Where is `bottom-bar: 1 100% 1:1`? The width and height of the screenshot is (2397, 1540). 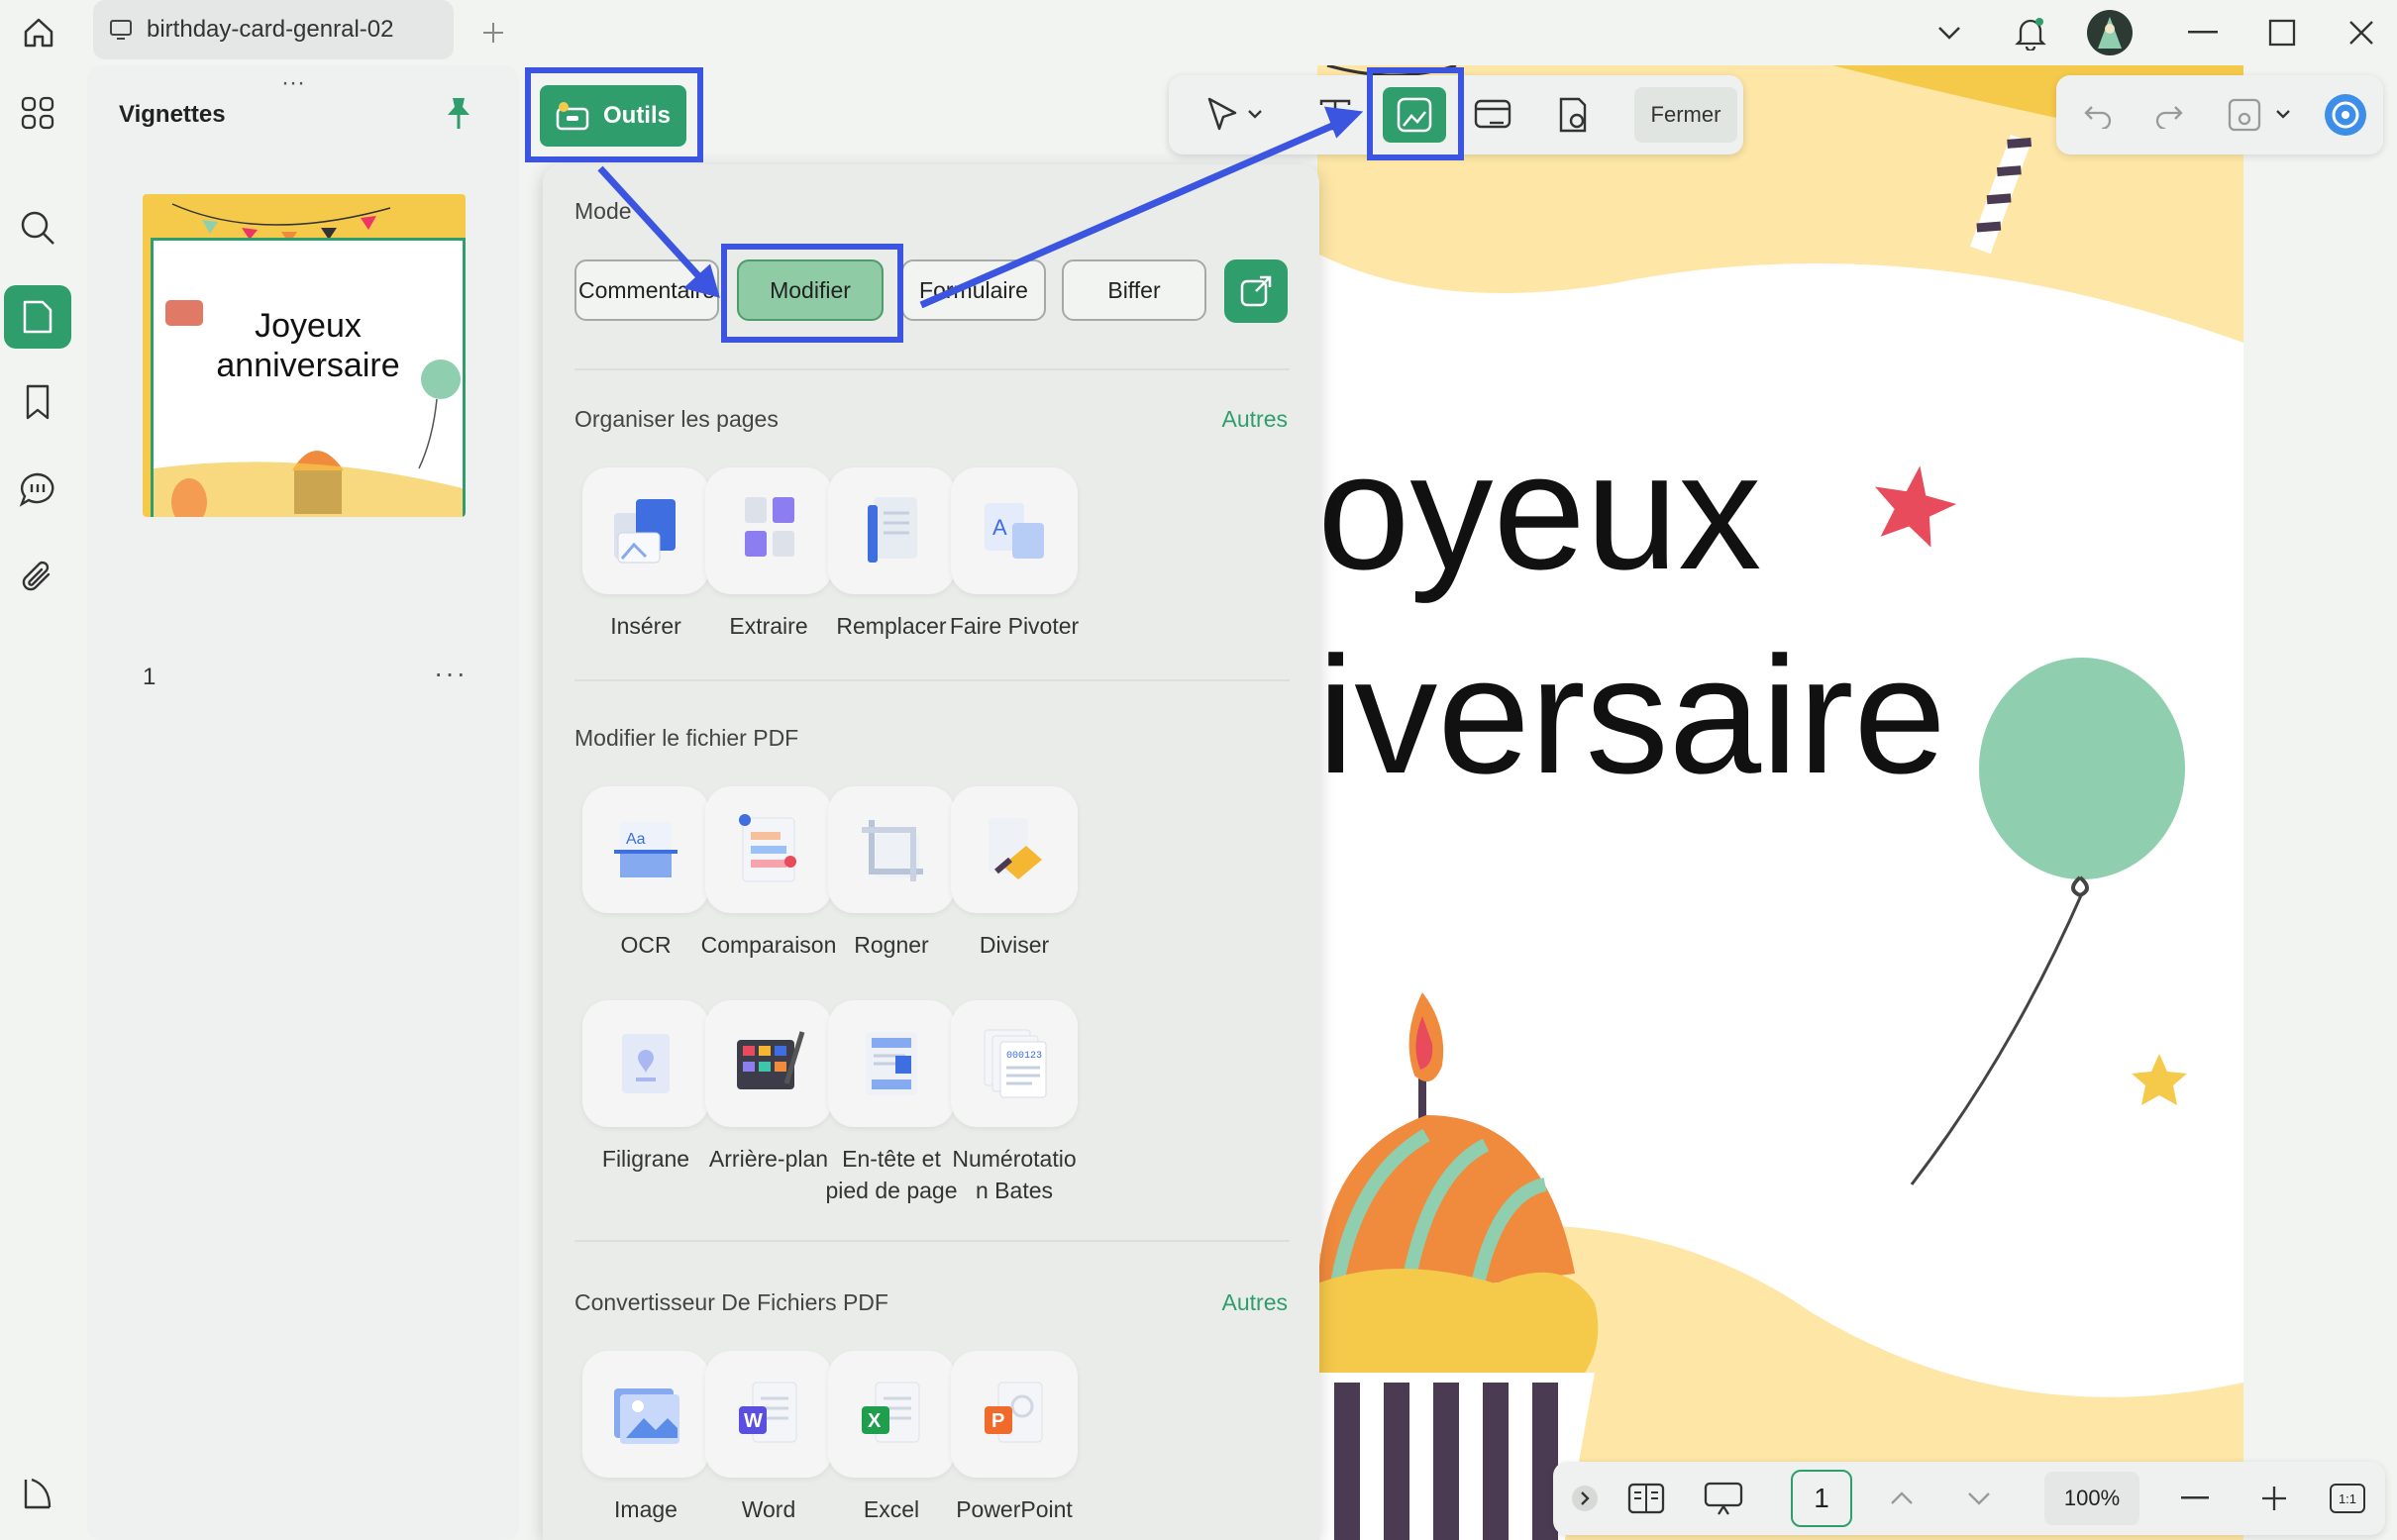
bottom-bar: 1 100% 1:1 is located at coordinates (1969, 1499).